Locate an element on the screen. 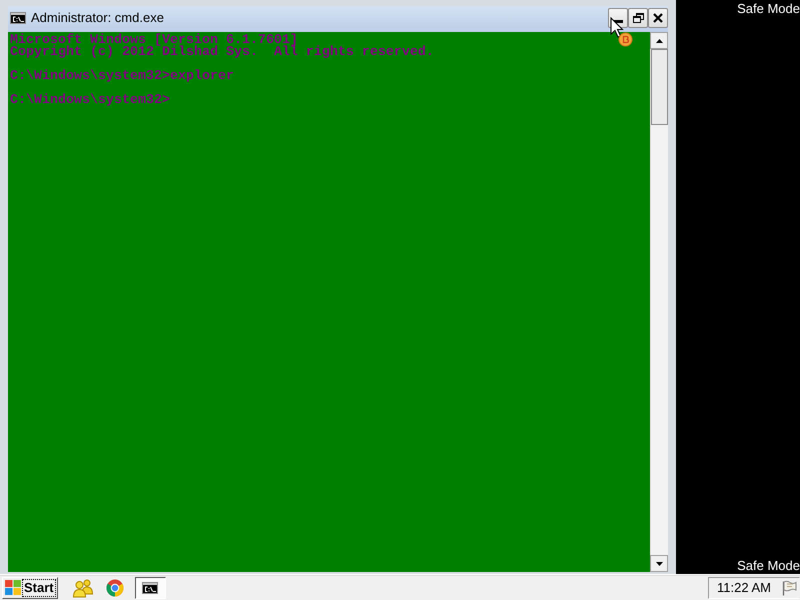 The height and width of the screenshot is (600, 800). up-arrow-icon is located at coordinates (659, 40).